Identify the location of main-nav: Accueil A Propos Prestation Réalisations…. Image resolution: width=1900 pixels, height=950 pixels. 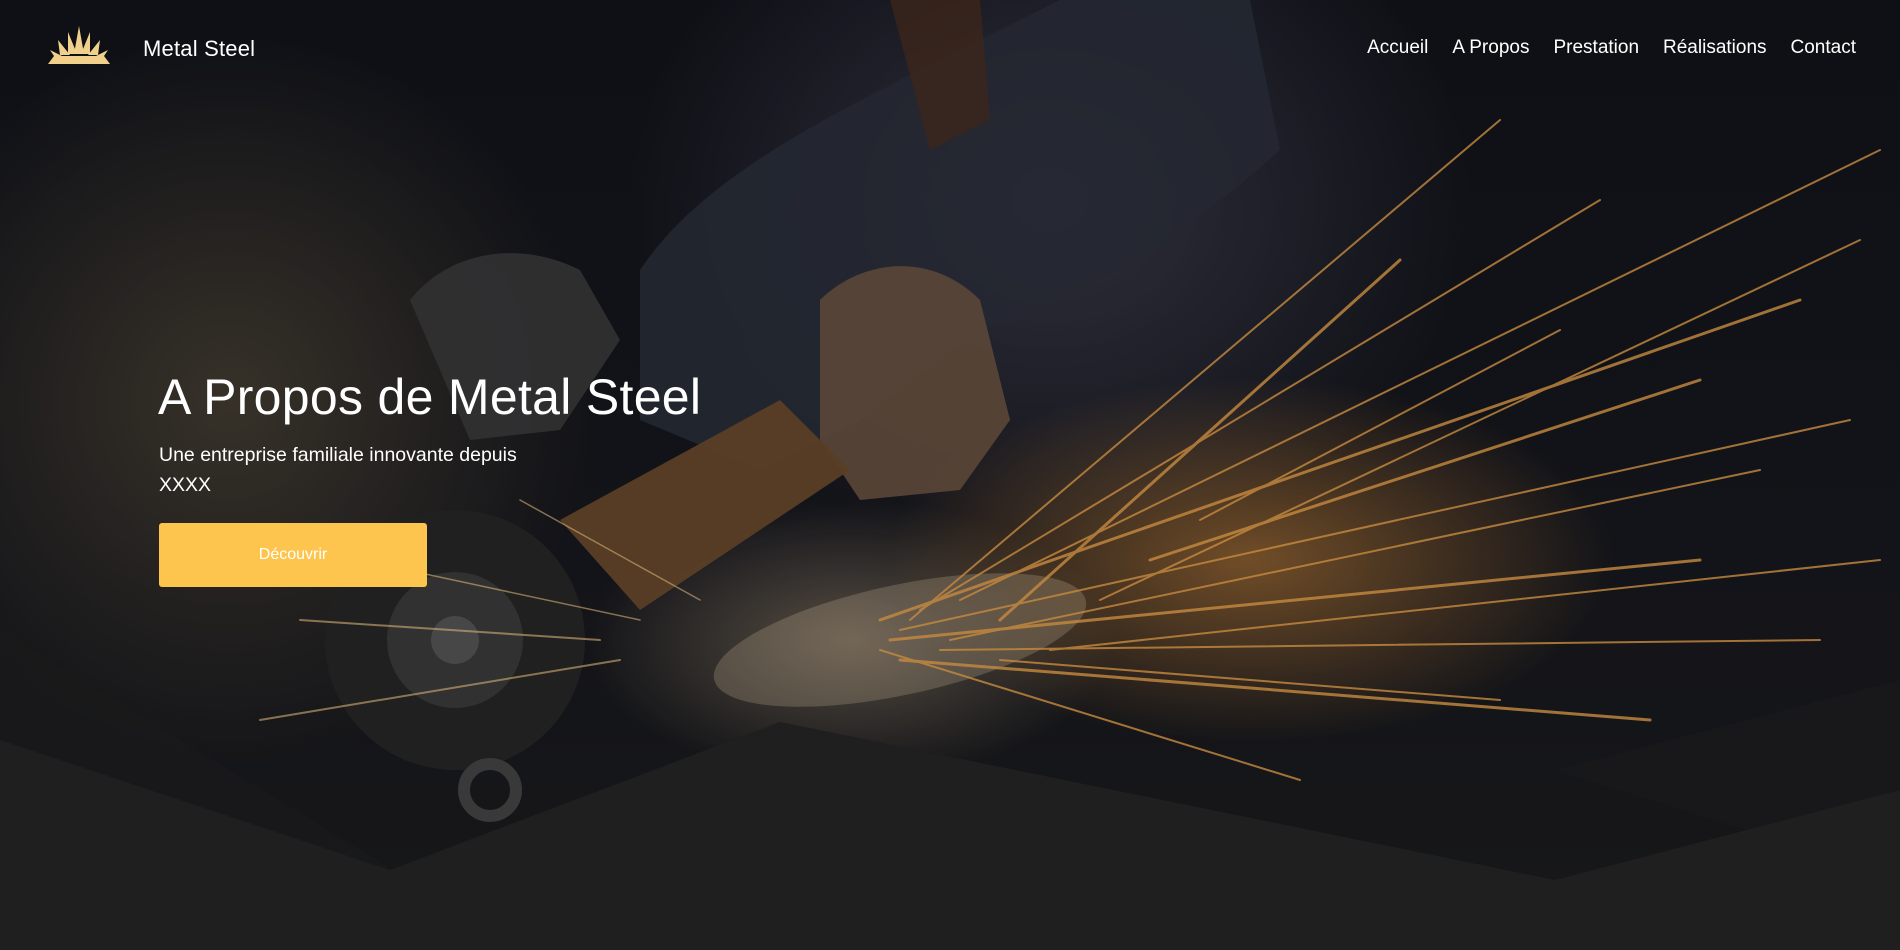
(1611, 48).